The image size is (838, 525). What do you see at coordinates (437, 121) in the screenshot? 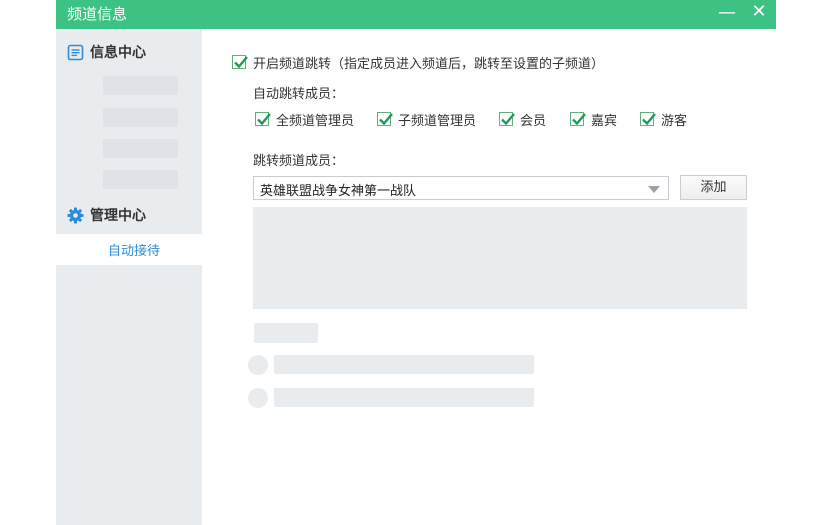
I see `member-label: 子频道管理员` at bounding box center [437, 121].